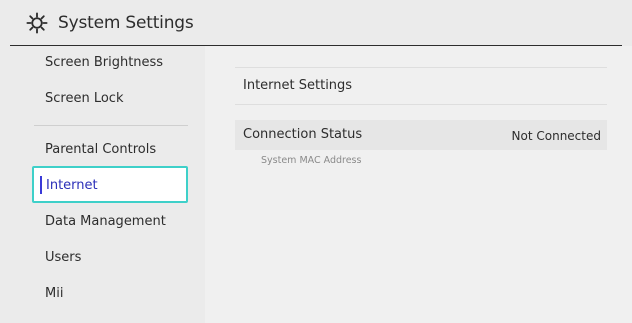 The image size is (632, 323). I want to click on internet-settings-label: Internet Settings, so click(298, 85).